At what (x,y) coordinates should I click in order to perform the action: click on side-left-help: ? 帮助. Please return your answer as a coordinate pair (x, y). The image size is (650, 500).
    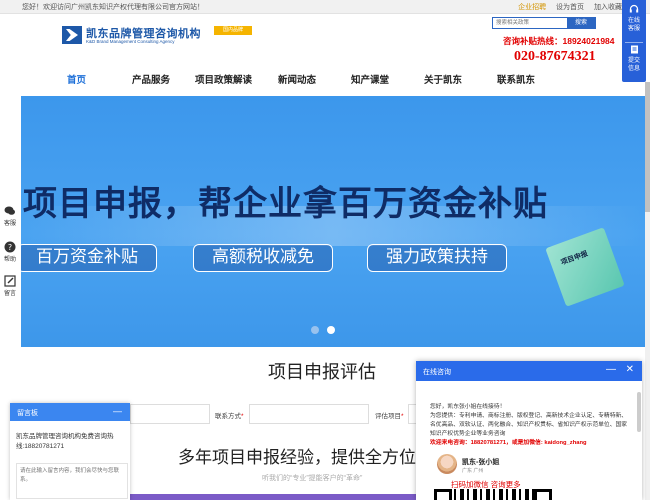
    Looking at the image, I should click on (10, 252).